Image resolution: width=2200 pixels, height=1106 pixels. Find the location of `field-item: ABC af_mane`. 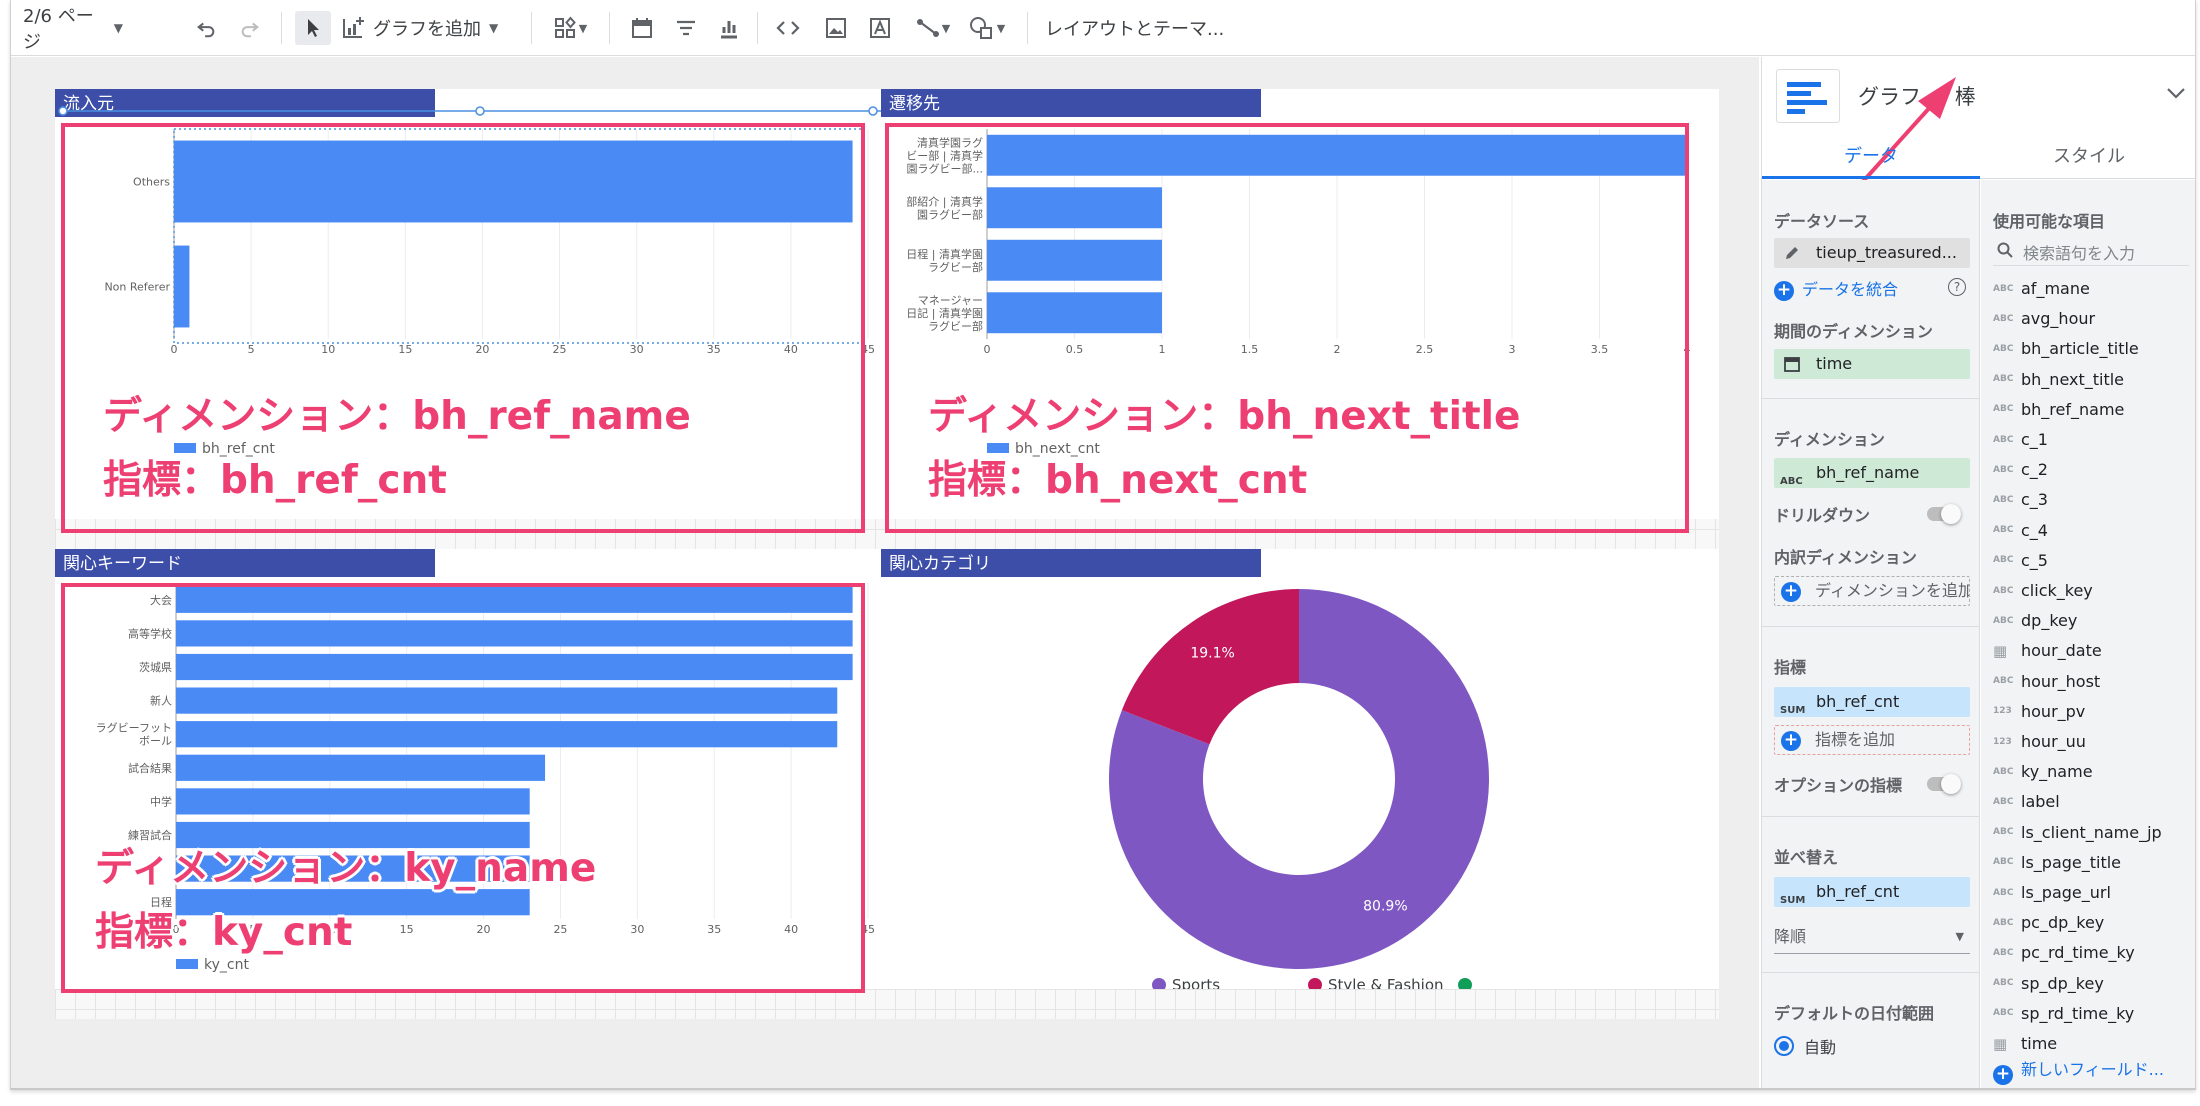

field-item: ABC af_mane is located at coordinates (2041, 289).